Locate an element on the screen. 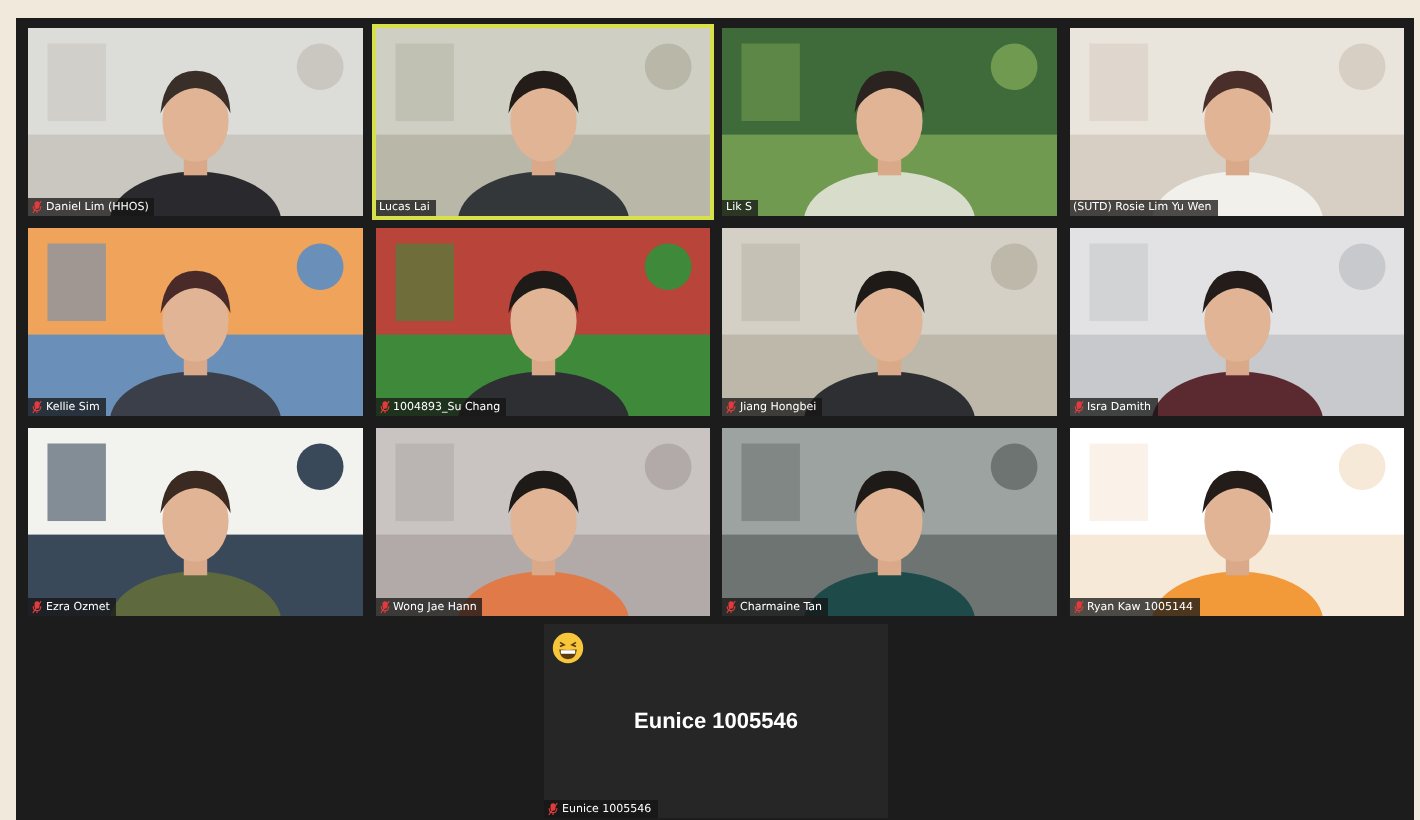 This screenshot has height=820, width=1420. participant-display-name: Eunice 1005546 is located at coordinates (716, 721).